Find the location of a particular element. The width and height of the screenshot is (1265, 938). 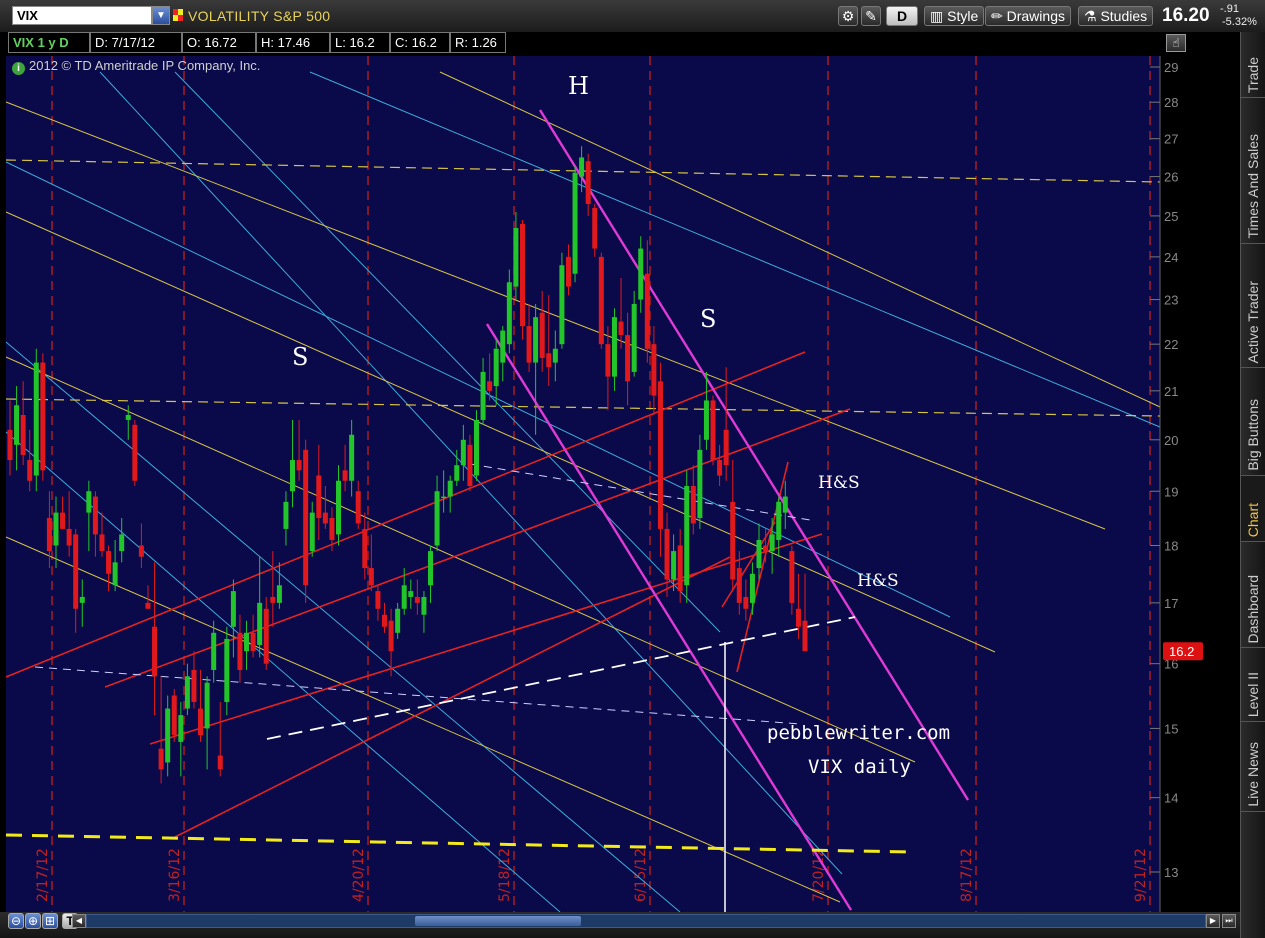

close-readout: C: 16.2 is located at coordinates (420, 42).